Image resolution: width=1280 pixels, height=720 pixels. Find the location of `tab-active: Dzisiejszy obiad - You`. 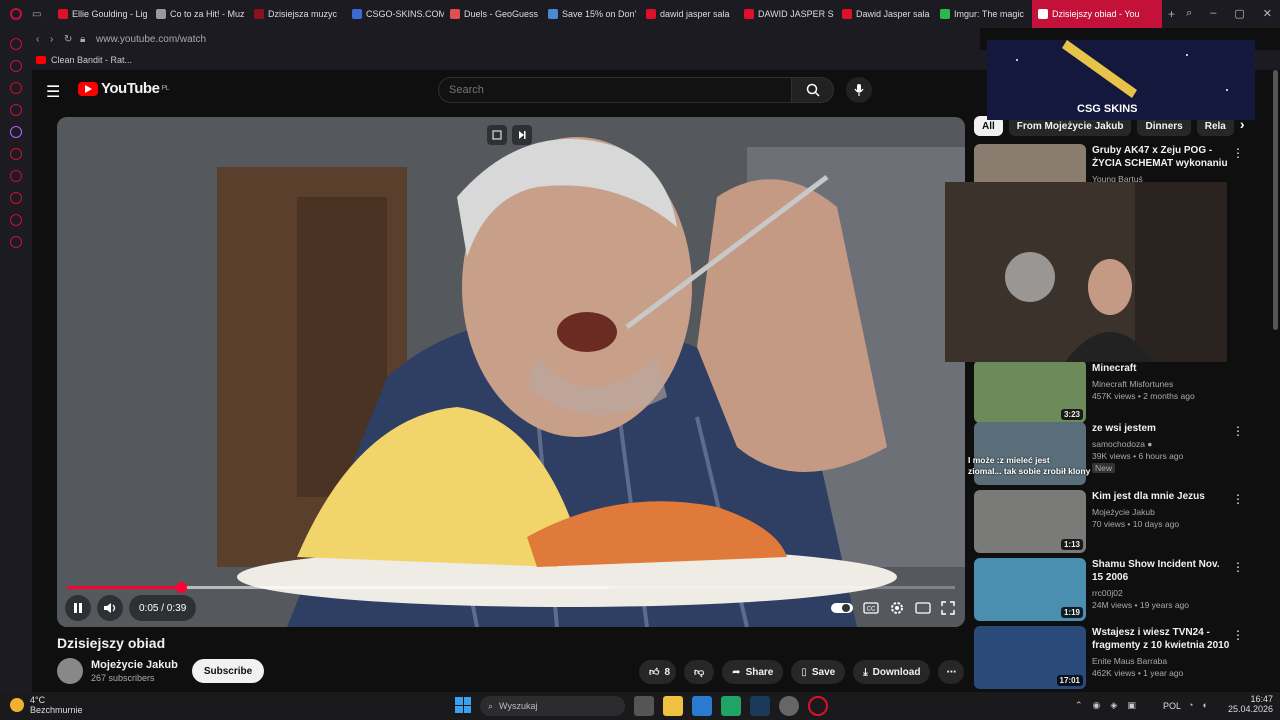

tab-active: Dzisiejszy obiad - You is located at coordinates (1097, 14).